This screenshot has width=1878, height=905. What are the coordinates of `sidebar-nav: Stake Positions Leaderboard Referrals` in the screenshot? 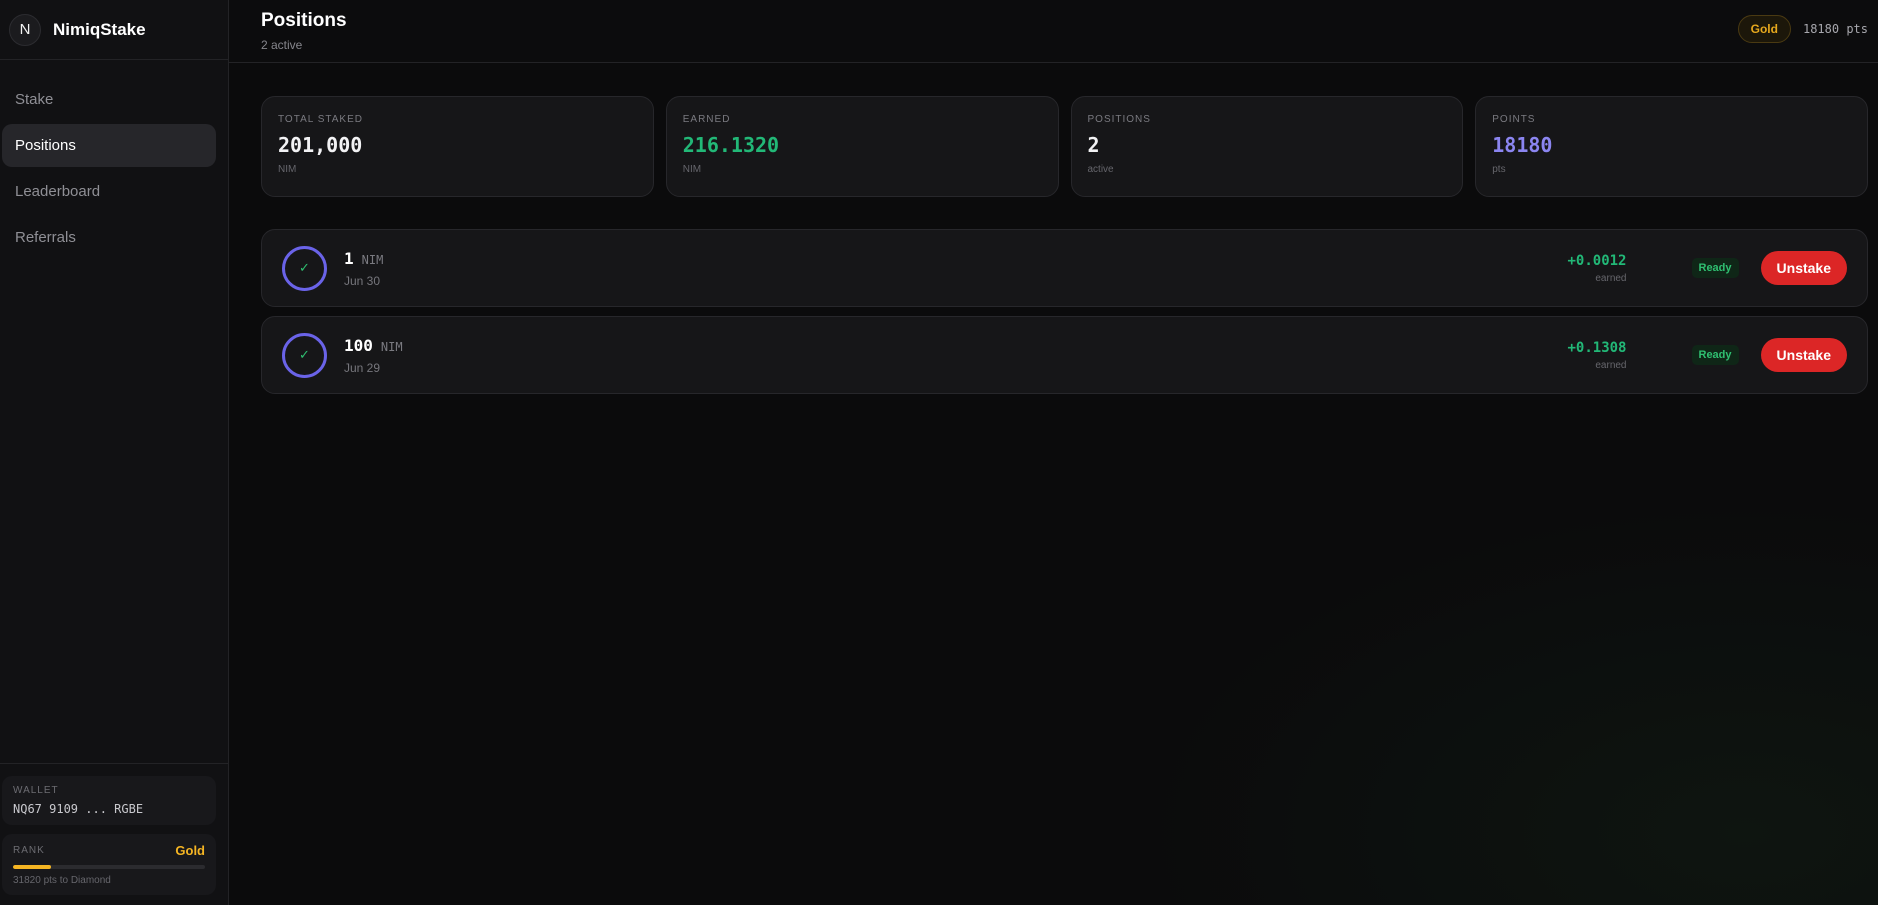 It's located at (114, 159).